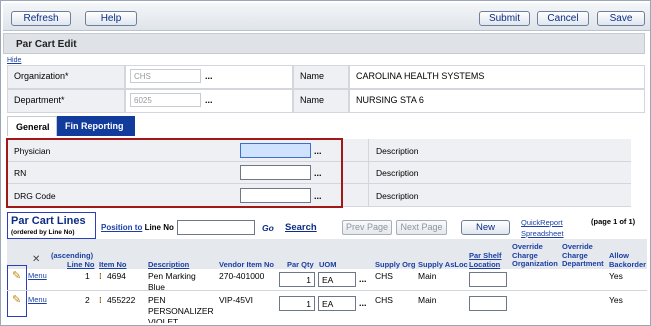  I want to click on position-line-no-label: Line No, so click(159, 227).